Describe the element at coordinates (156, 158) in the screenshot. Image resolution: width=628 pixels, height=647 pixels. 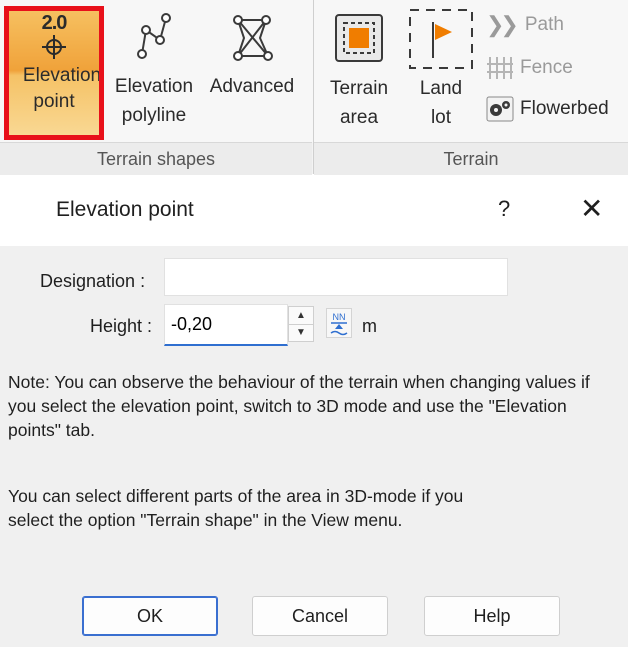
I see `group-title-terrain-shapes: Terrain shapes` at that location.